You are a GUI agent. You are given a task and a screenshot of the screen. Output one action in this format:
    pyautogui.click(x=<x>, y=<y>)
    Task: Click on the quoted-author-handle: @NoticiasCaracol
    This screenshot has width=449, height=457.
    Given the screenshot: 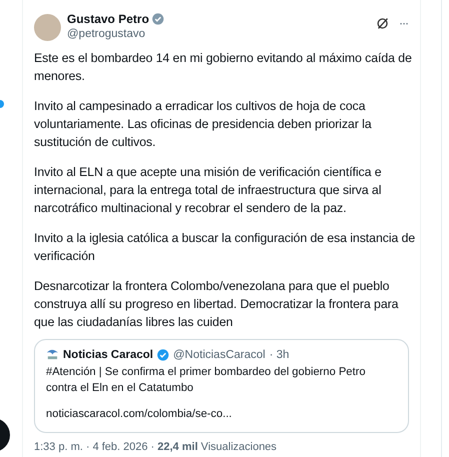 What is the action you would take?
    pyautogui.click(x=219, y=354)
    